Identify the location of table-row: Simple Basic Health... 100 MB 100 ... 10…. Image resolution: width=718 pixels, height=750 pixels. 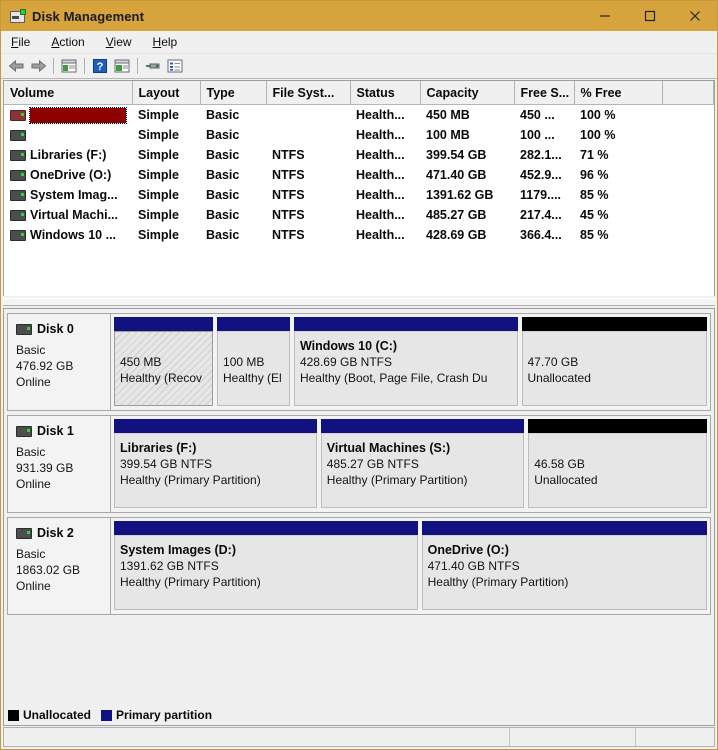
(359, 135).